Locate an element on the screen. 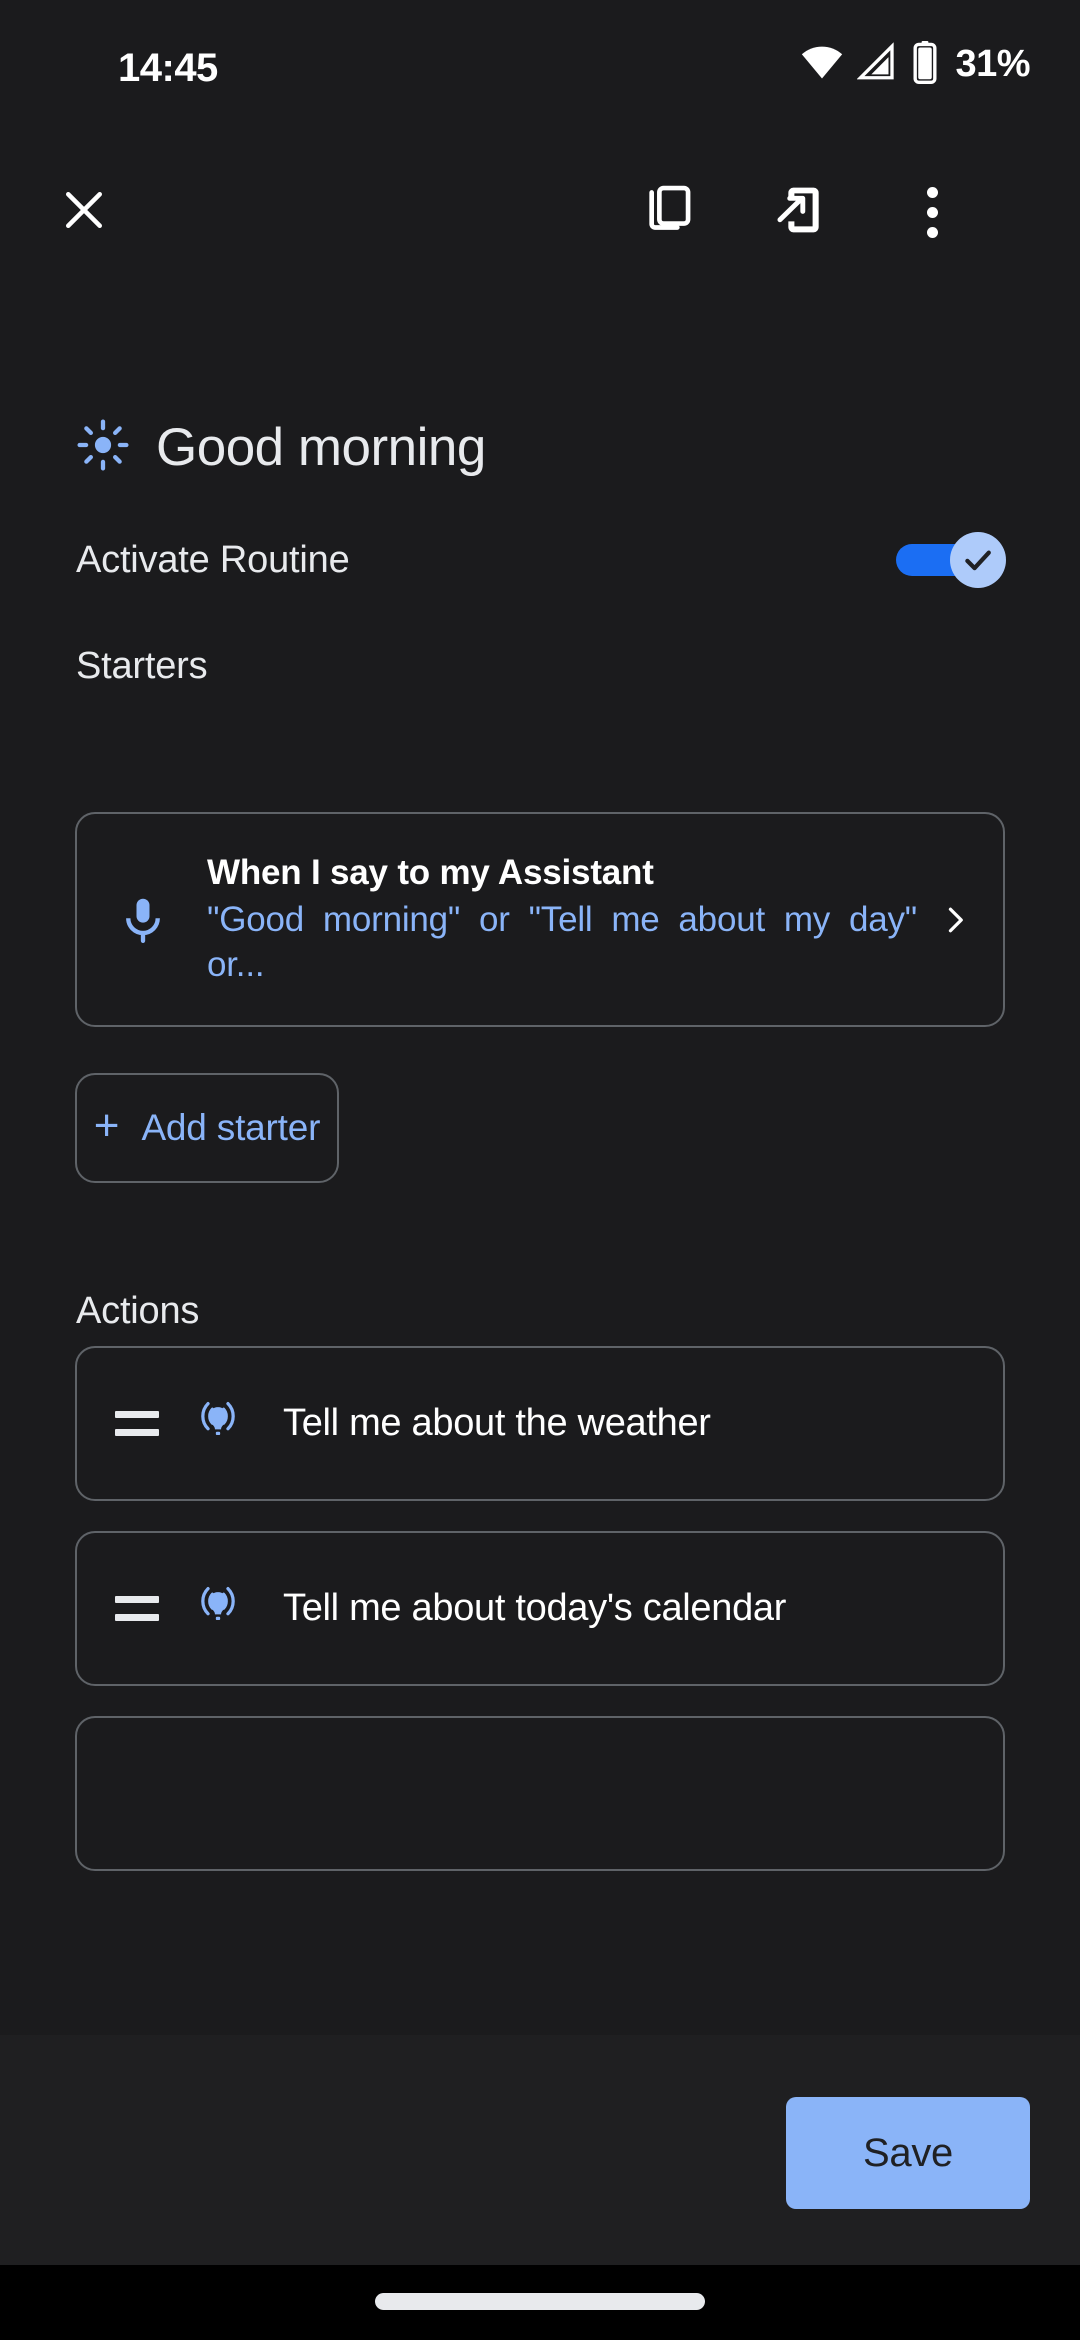 The width and height of the screenshot is (1080, 2340). cellular-signal-icon is located at coordinates (877, 64).